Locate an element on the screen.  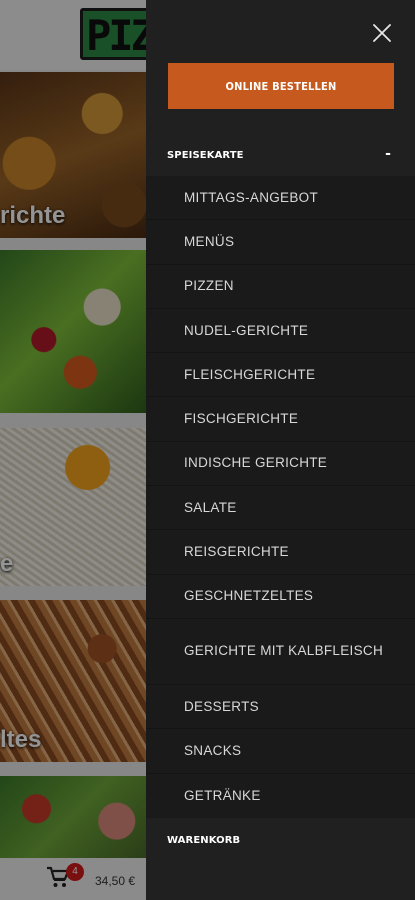
section-speisekarte-label: SPEISEKARTE is located at coordinates (205, 155).